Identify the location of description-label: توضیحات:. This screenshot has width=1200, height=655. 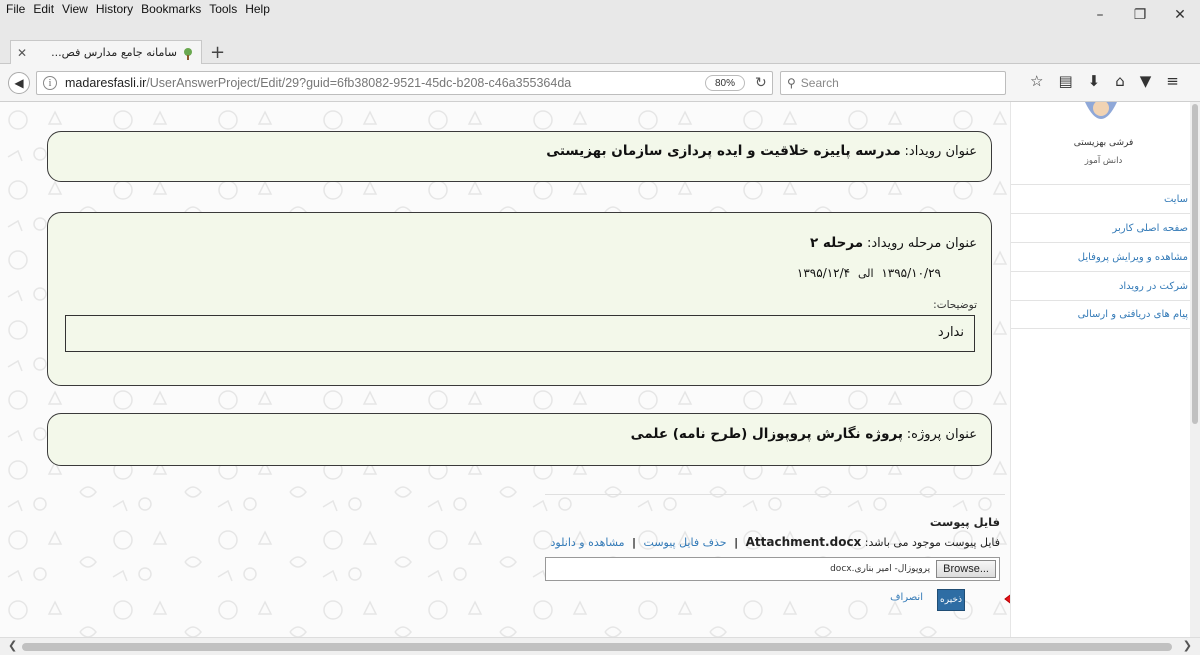
(955, 305).